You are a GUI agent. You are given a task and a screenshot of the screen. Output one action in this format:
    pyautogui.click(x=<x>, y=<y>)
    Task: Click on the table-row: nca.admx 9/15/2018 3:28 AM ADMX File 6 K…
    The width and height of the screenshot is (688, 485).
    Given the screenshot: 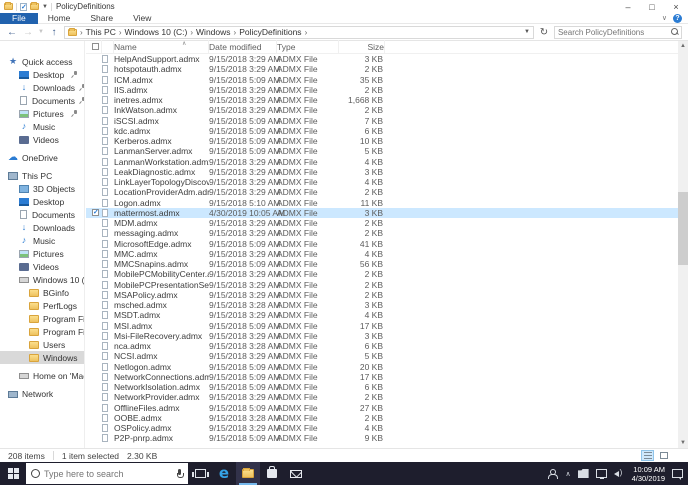 What is the action you would take?
    pyautogui.click(x=382, y=346)
    